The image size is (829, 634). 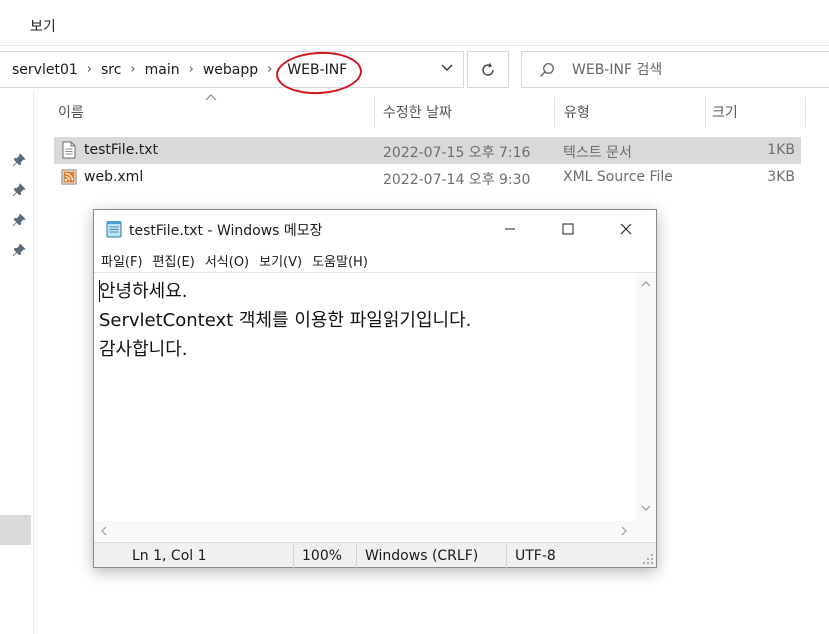 I want to click on column-header-type: 유형, so click(x=631, y=112).